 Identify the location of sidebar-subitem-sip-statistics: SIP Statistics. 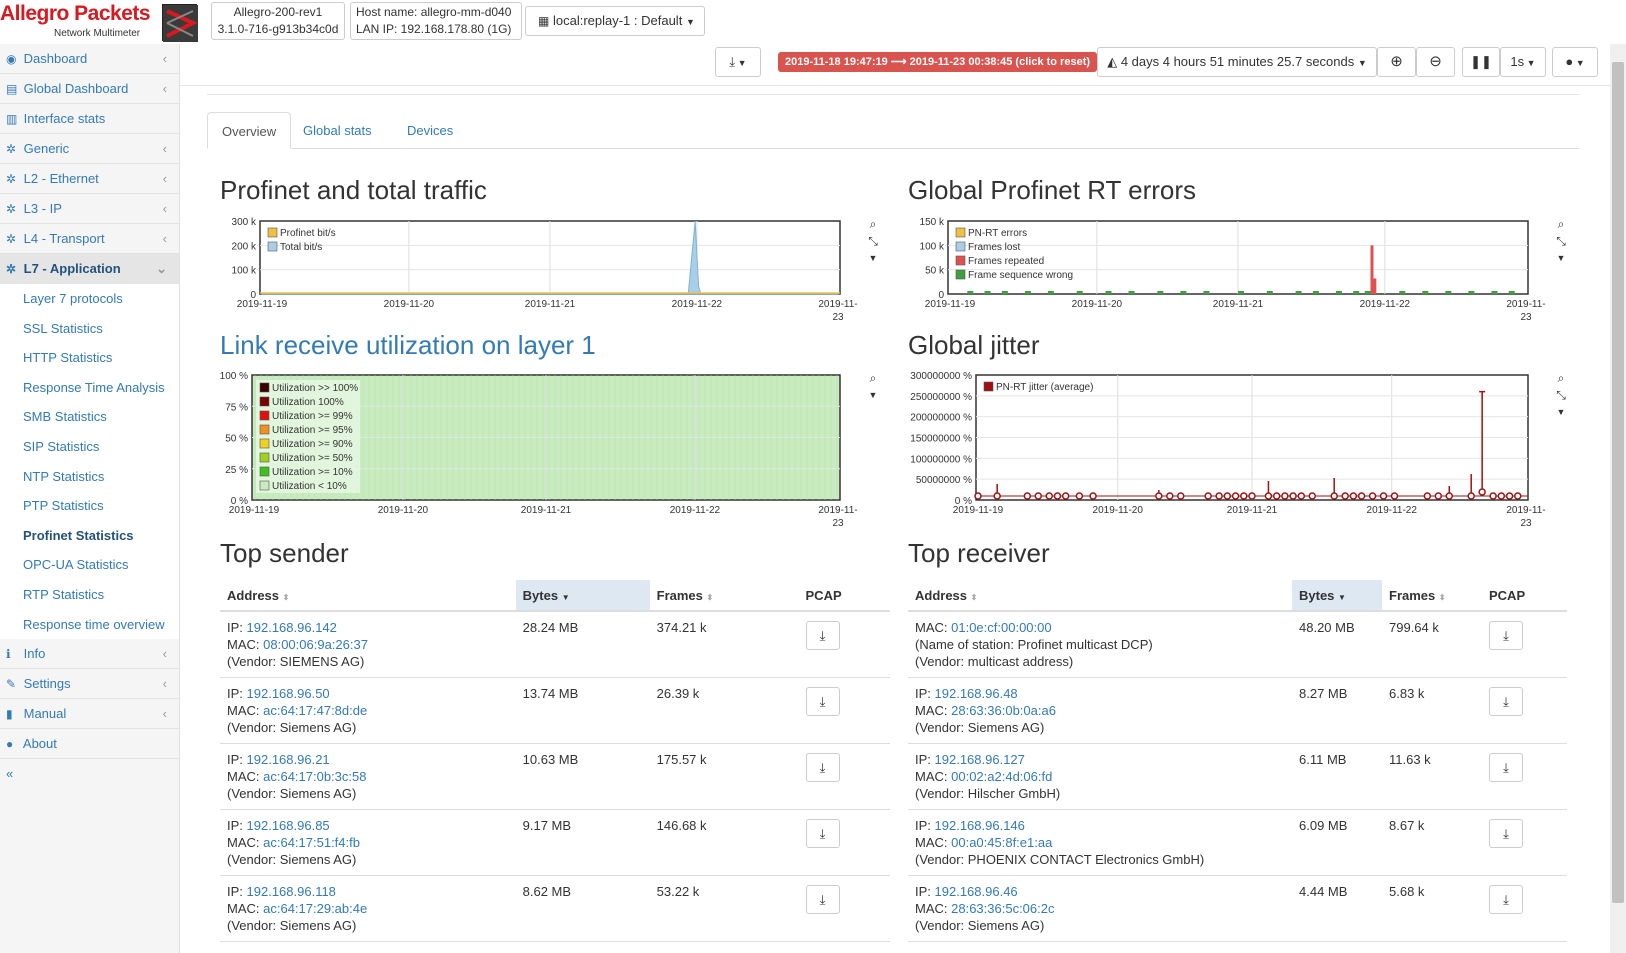
(89, 446).